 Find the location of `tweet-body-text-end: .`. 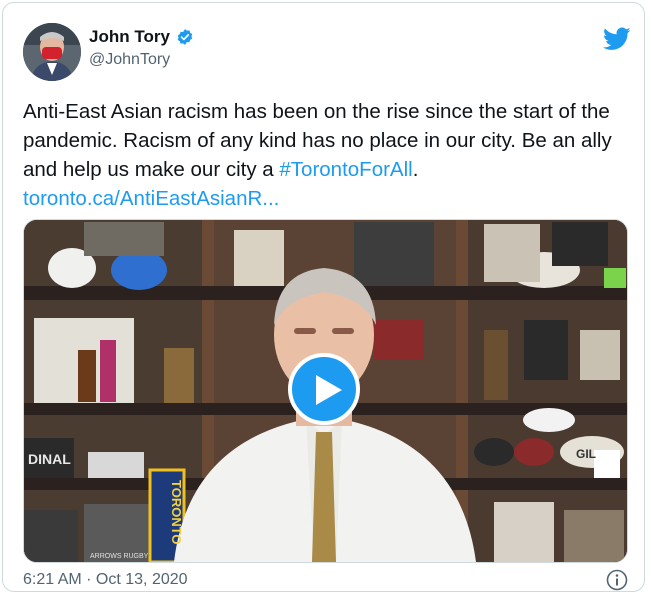

tweet-body-text-end: . is located at coordinates (415, 169).